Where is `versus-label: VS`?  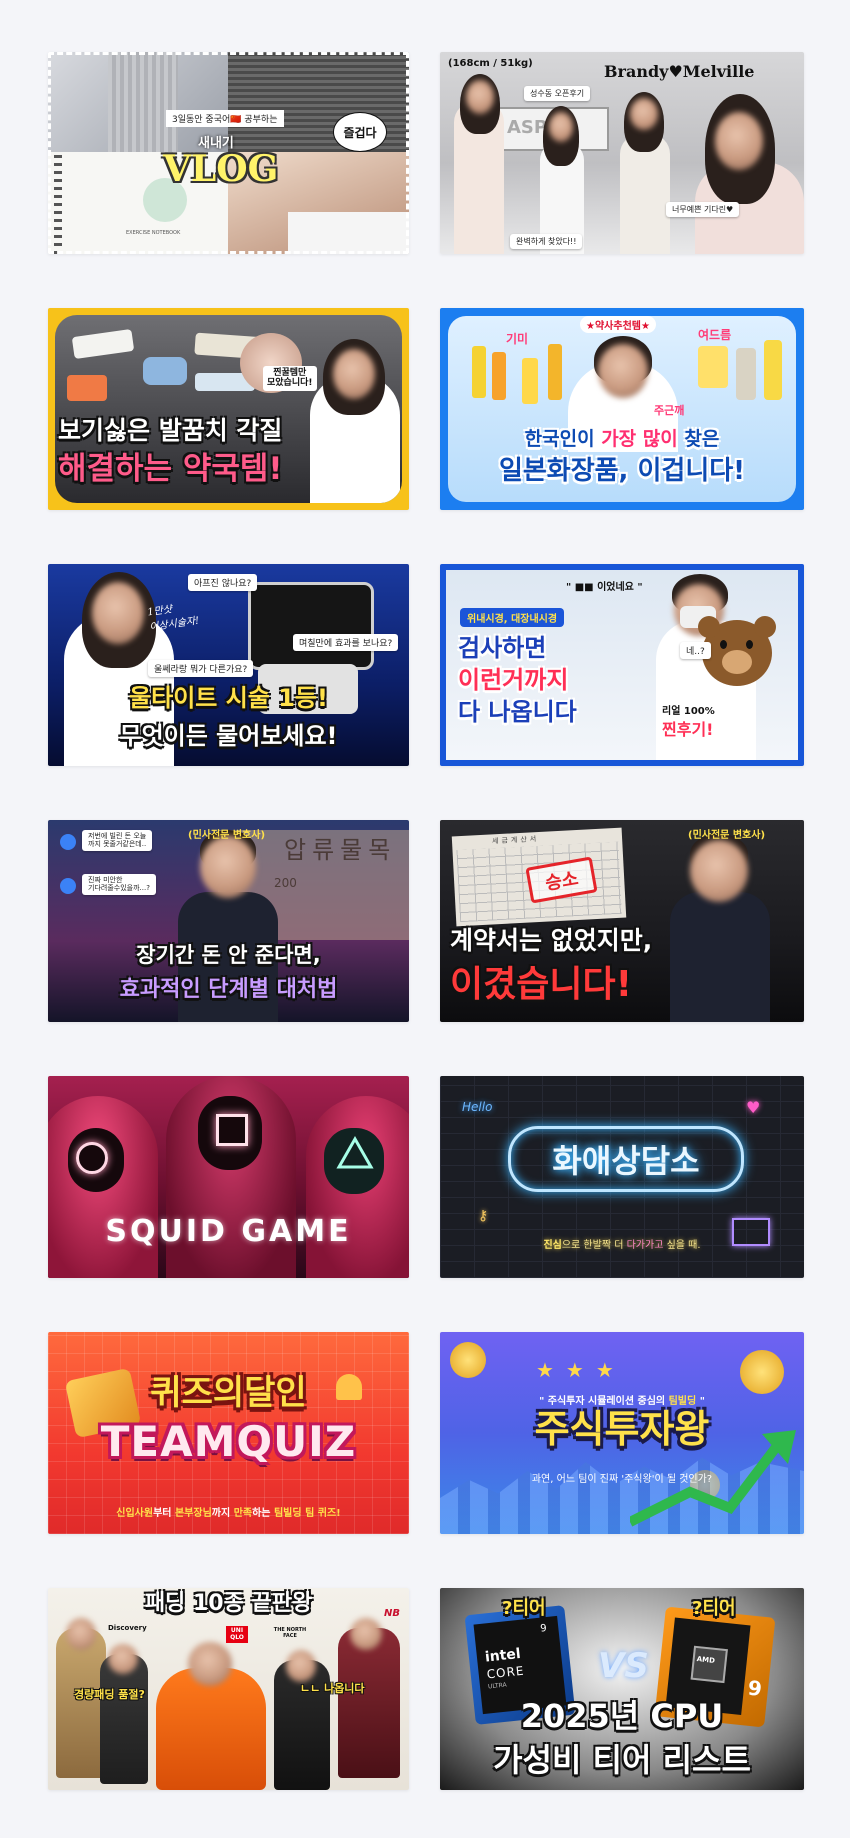 versus-label: VS is located at coordinates (623, 1666).